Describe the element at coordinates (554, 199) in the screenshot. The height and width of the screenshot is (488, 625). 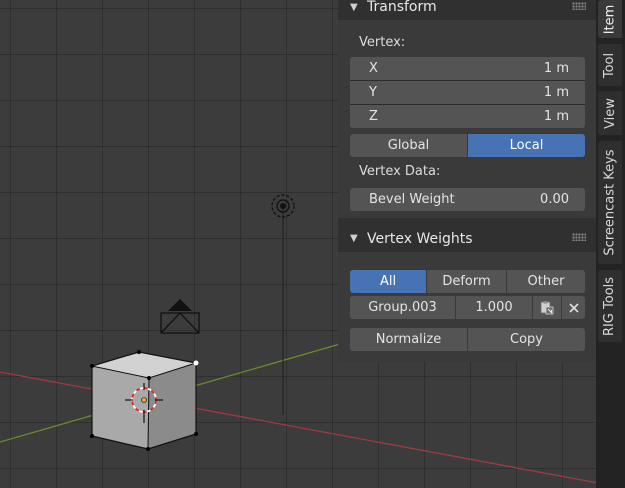
I see `bevel-weight-value: 0.00` at that location.